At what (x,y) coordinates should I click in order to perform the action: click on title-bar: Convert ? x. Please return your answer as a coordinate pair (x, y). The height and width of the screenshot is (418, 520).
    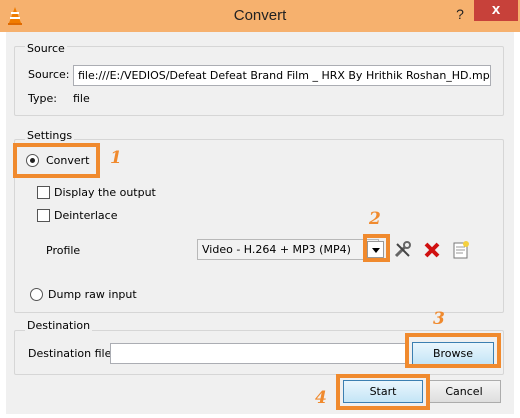
    Looking at the image, I should click on (260, 16).